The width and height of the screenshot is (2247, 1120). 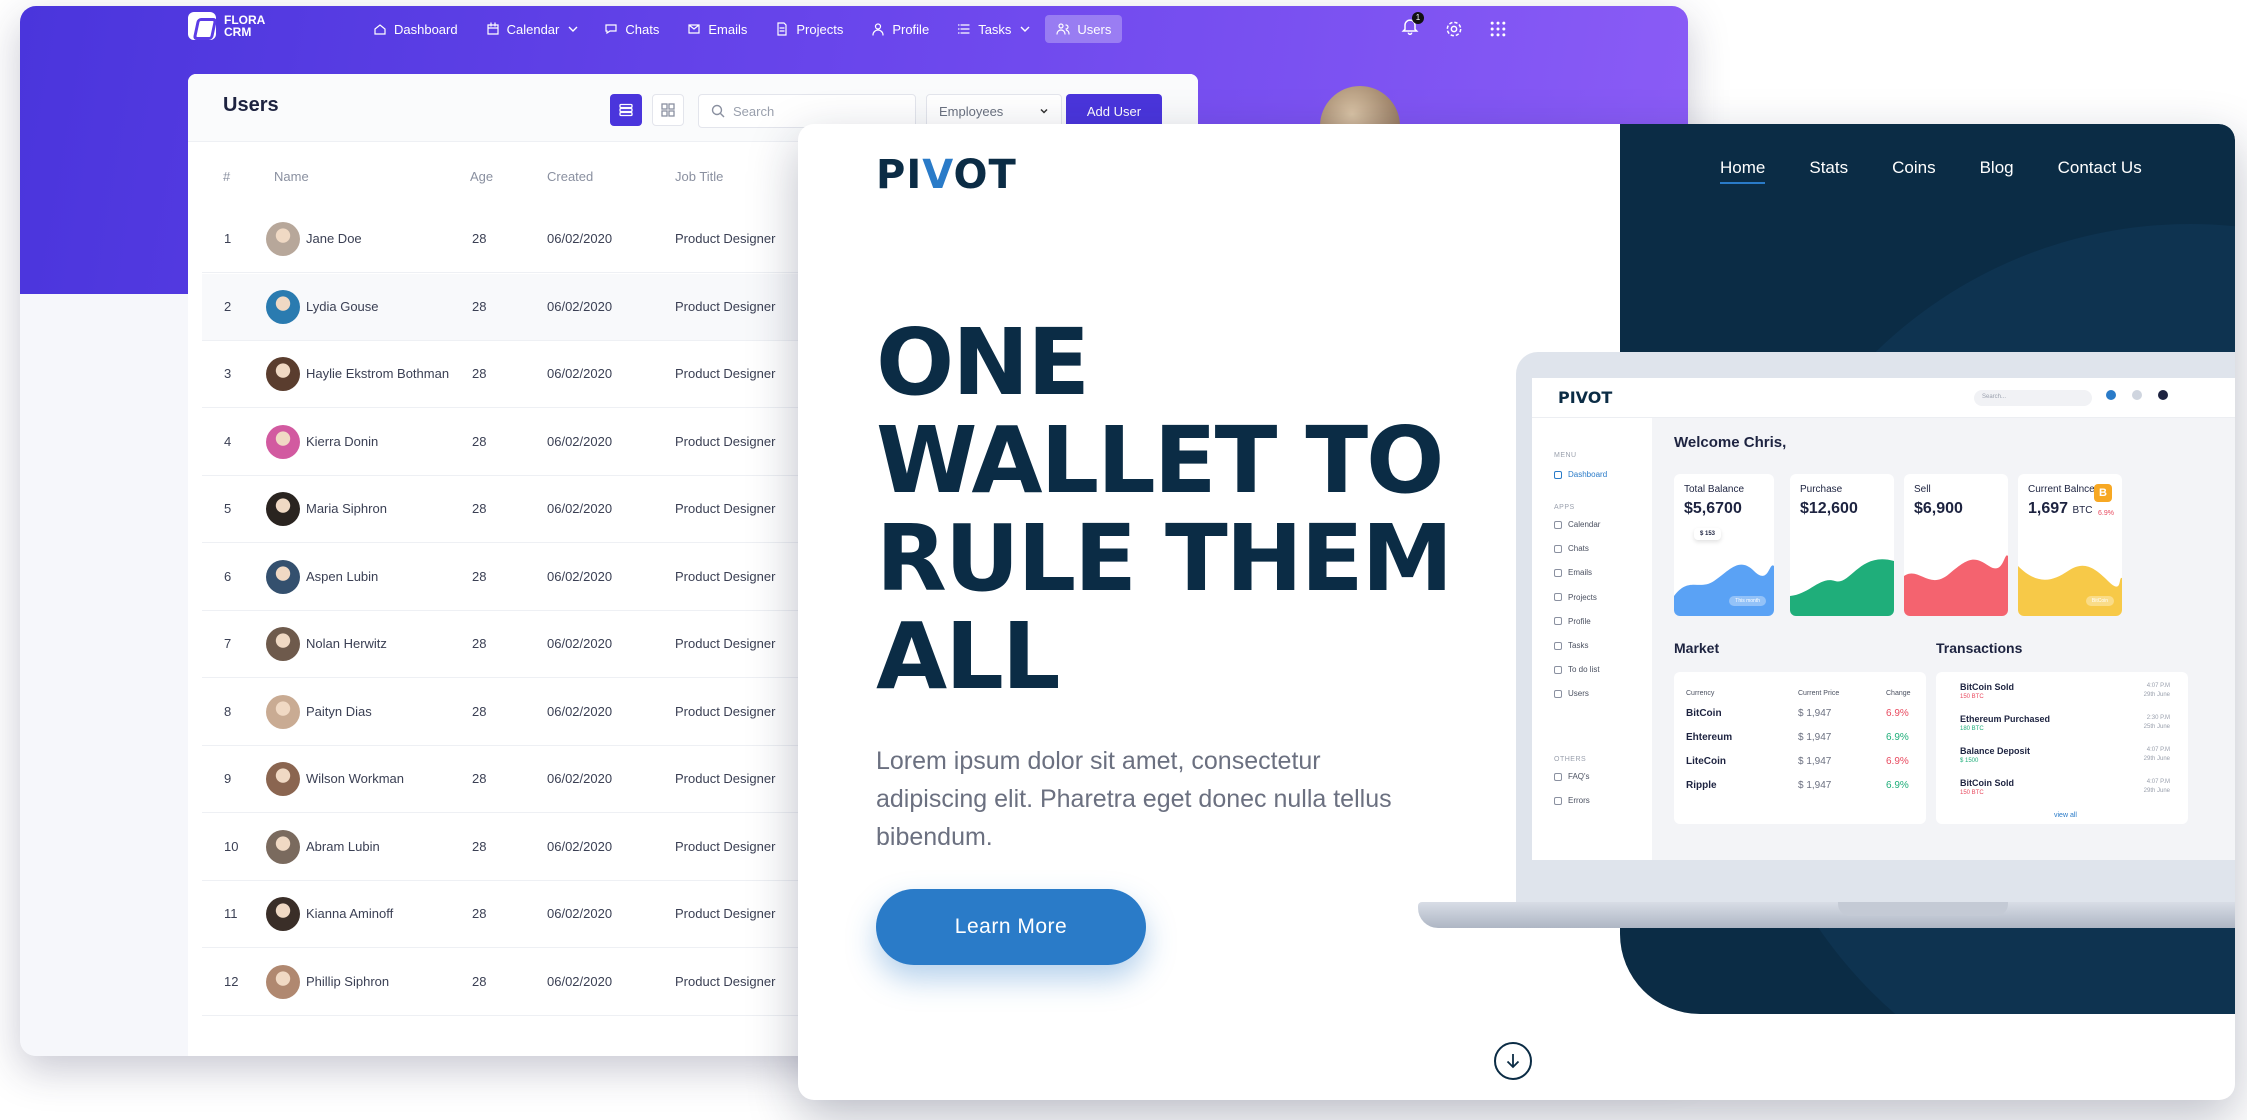 What do you see at coordinates (1558, 621) in the screenshot?
I see `profile-icon` at bounding box center [1558, 621].